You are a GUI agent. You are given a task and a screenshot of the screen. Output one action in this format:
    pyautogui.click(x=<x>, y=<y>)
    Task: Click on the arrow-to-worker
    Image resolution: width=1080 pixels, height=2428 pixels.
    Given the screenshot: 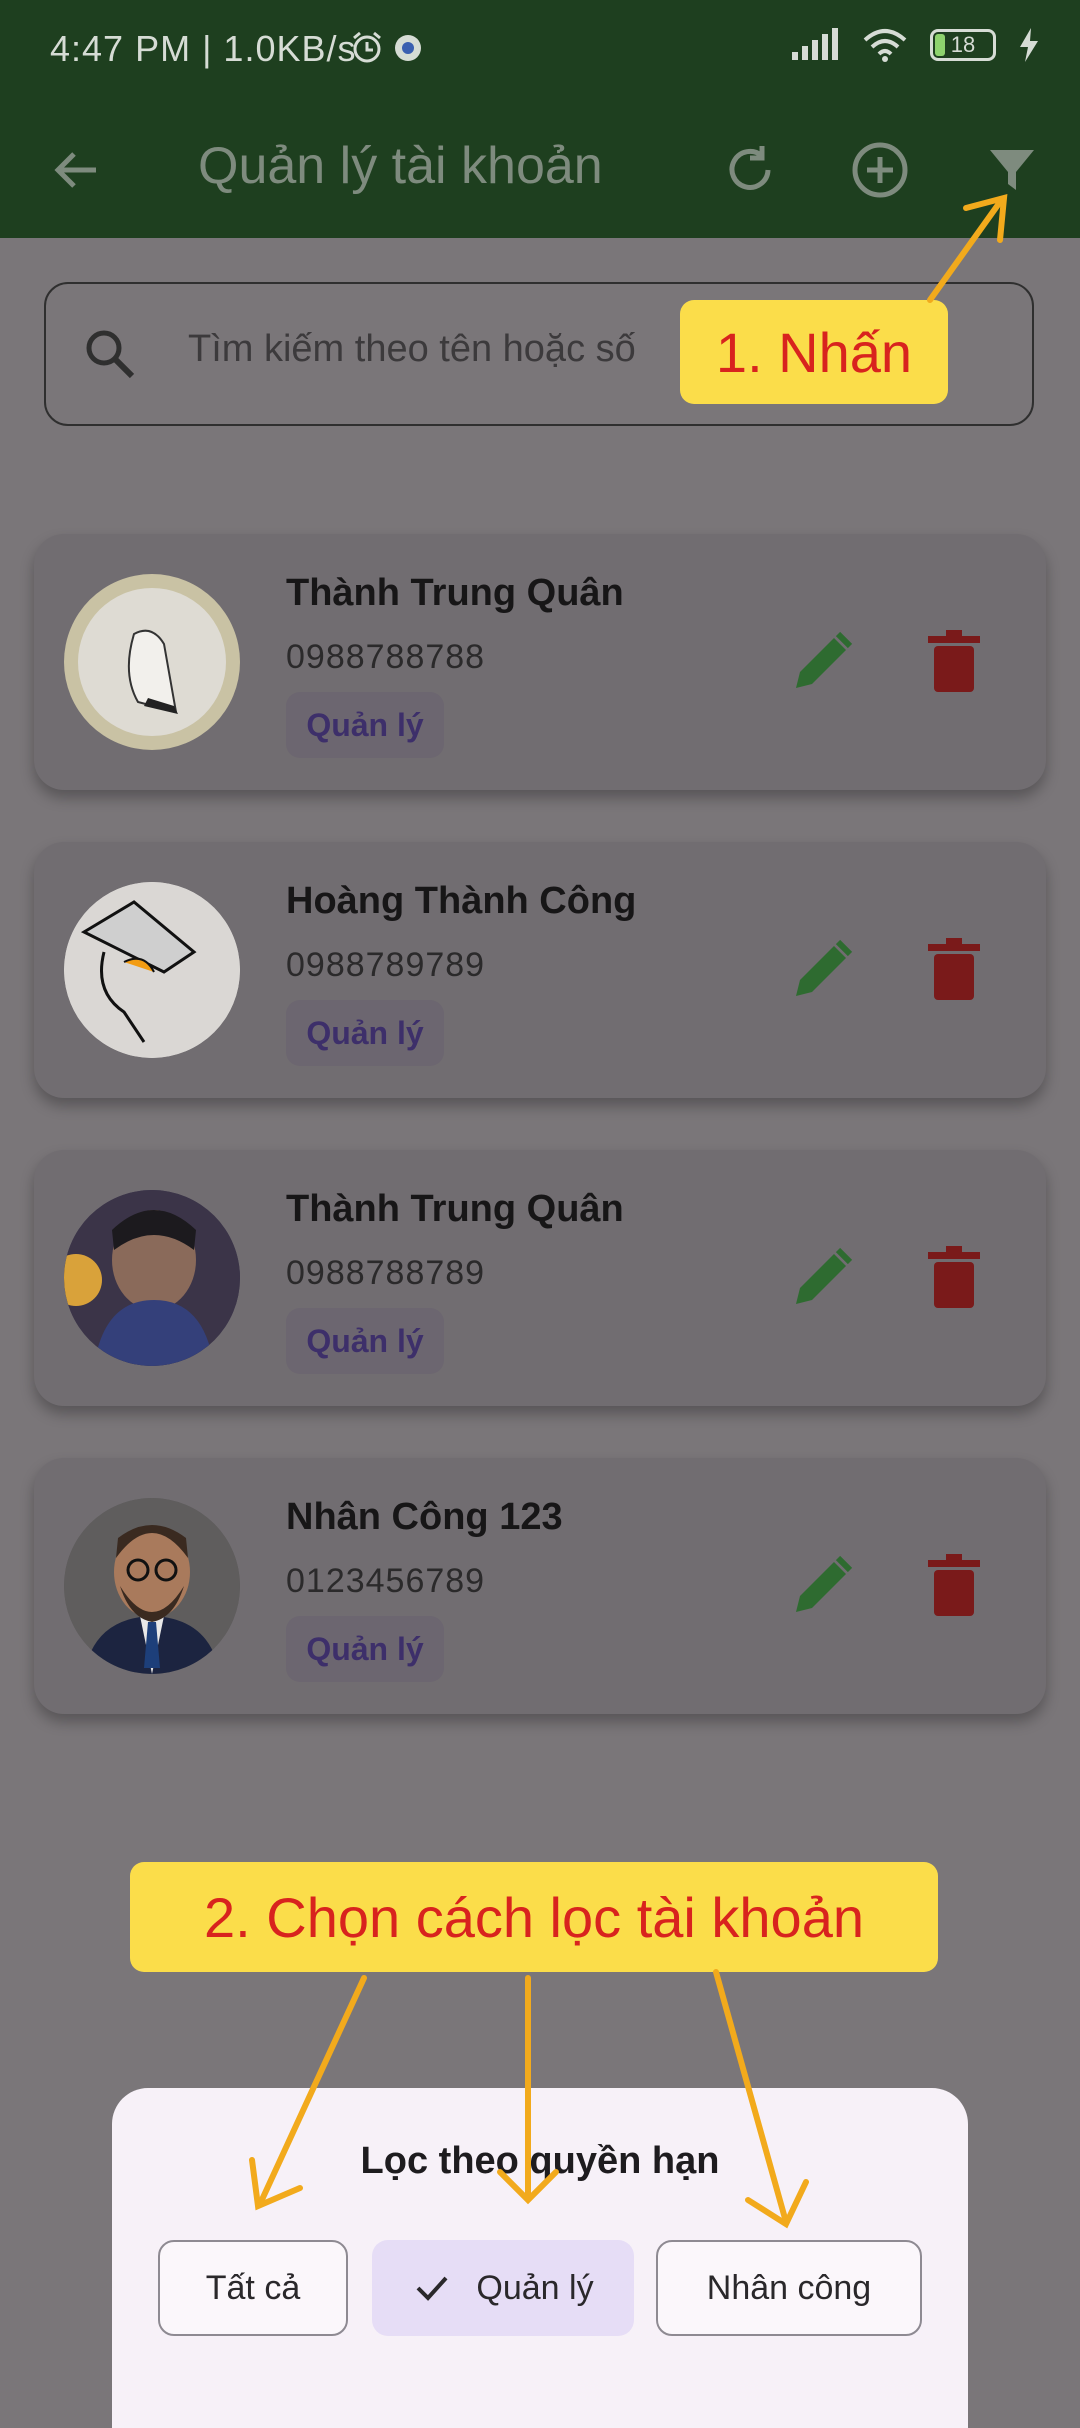 What is the action you would take?
    pyautogui.click(x=751, y=2097)
    